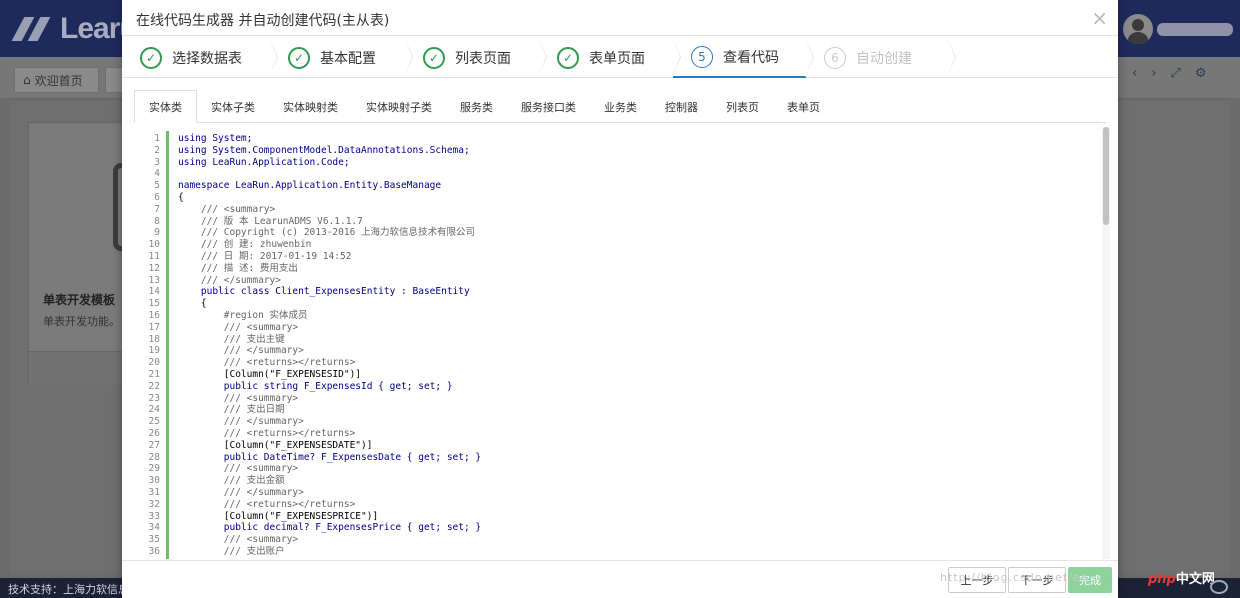  I want to click on step-number: 6, so click(835, 57).